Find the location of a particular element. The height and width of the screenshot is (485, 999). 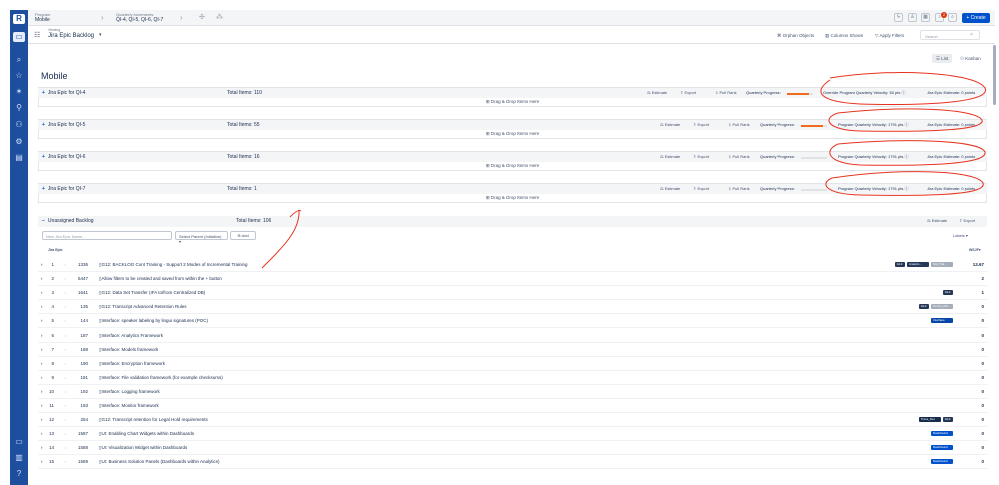

table-row: › 11 ◌ 193 ▯Interface: Monitor framework 0 is located at coordinates (512, 406).